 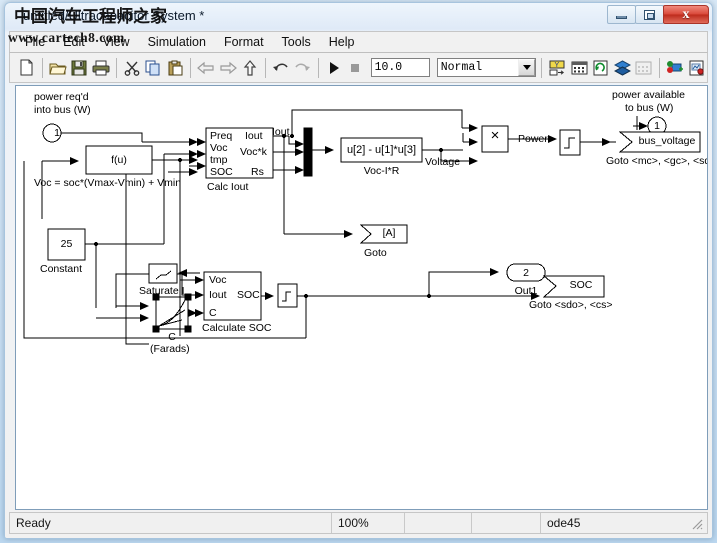 I want to click on menu-tools: Tools, so click(x=296, y=42).